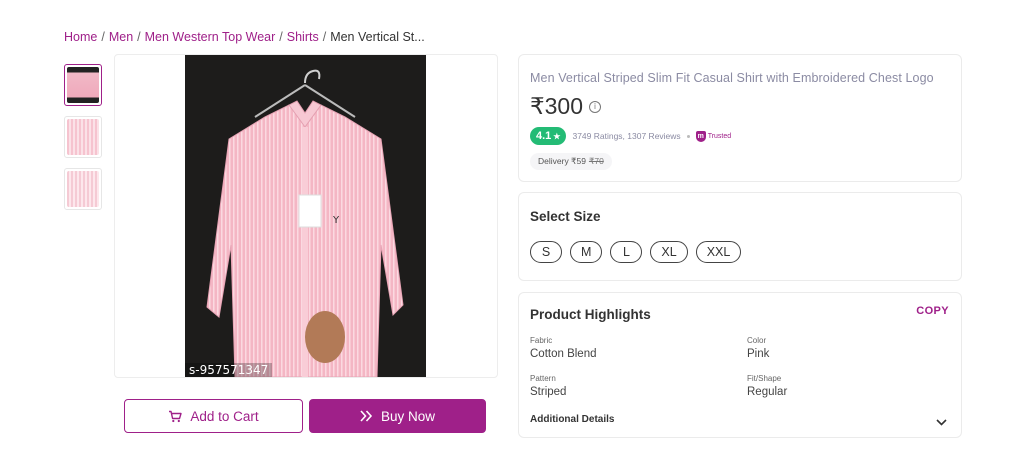 The image size is (1026, 466). Describe the element at coordinates (562, 161) in the screenshot. I see `delivery-price: Delivery ₹59` at that location.